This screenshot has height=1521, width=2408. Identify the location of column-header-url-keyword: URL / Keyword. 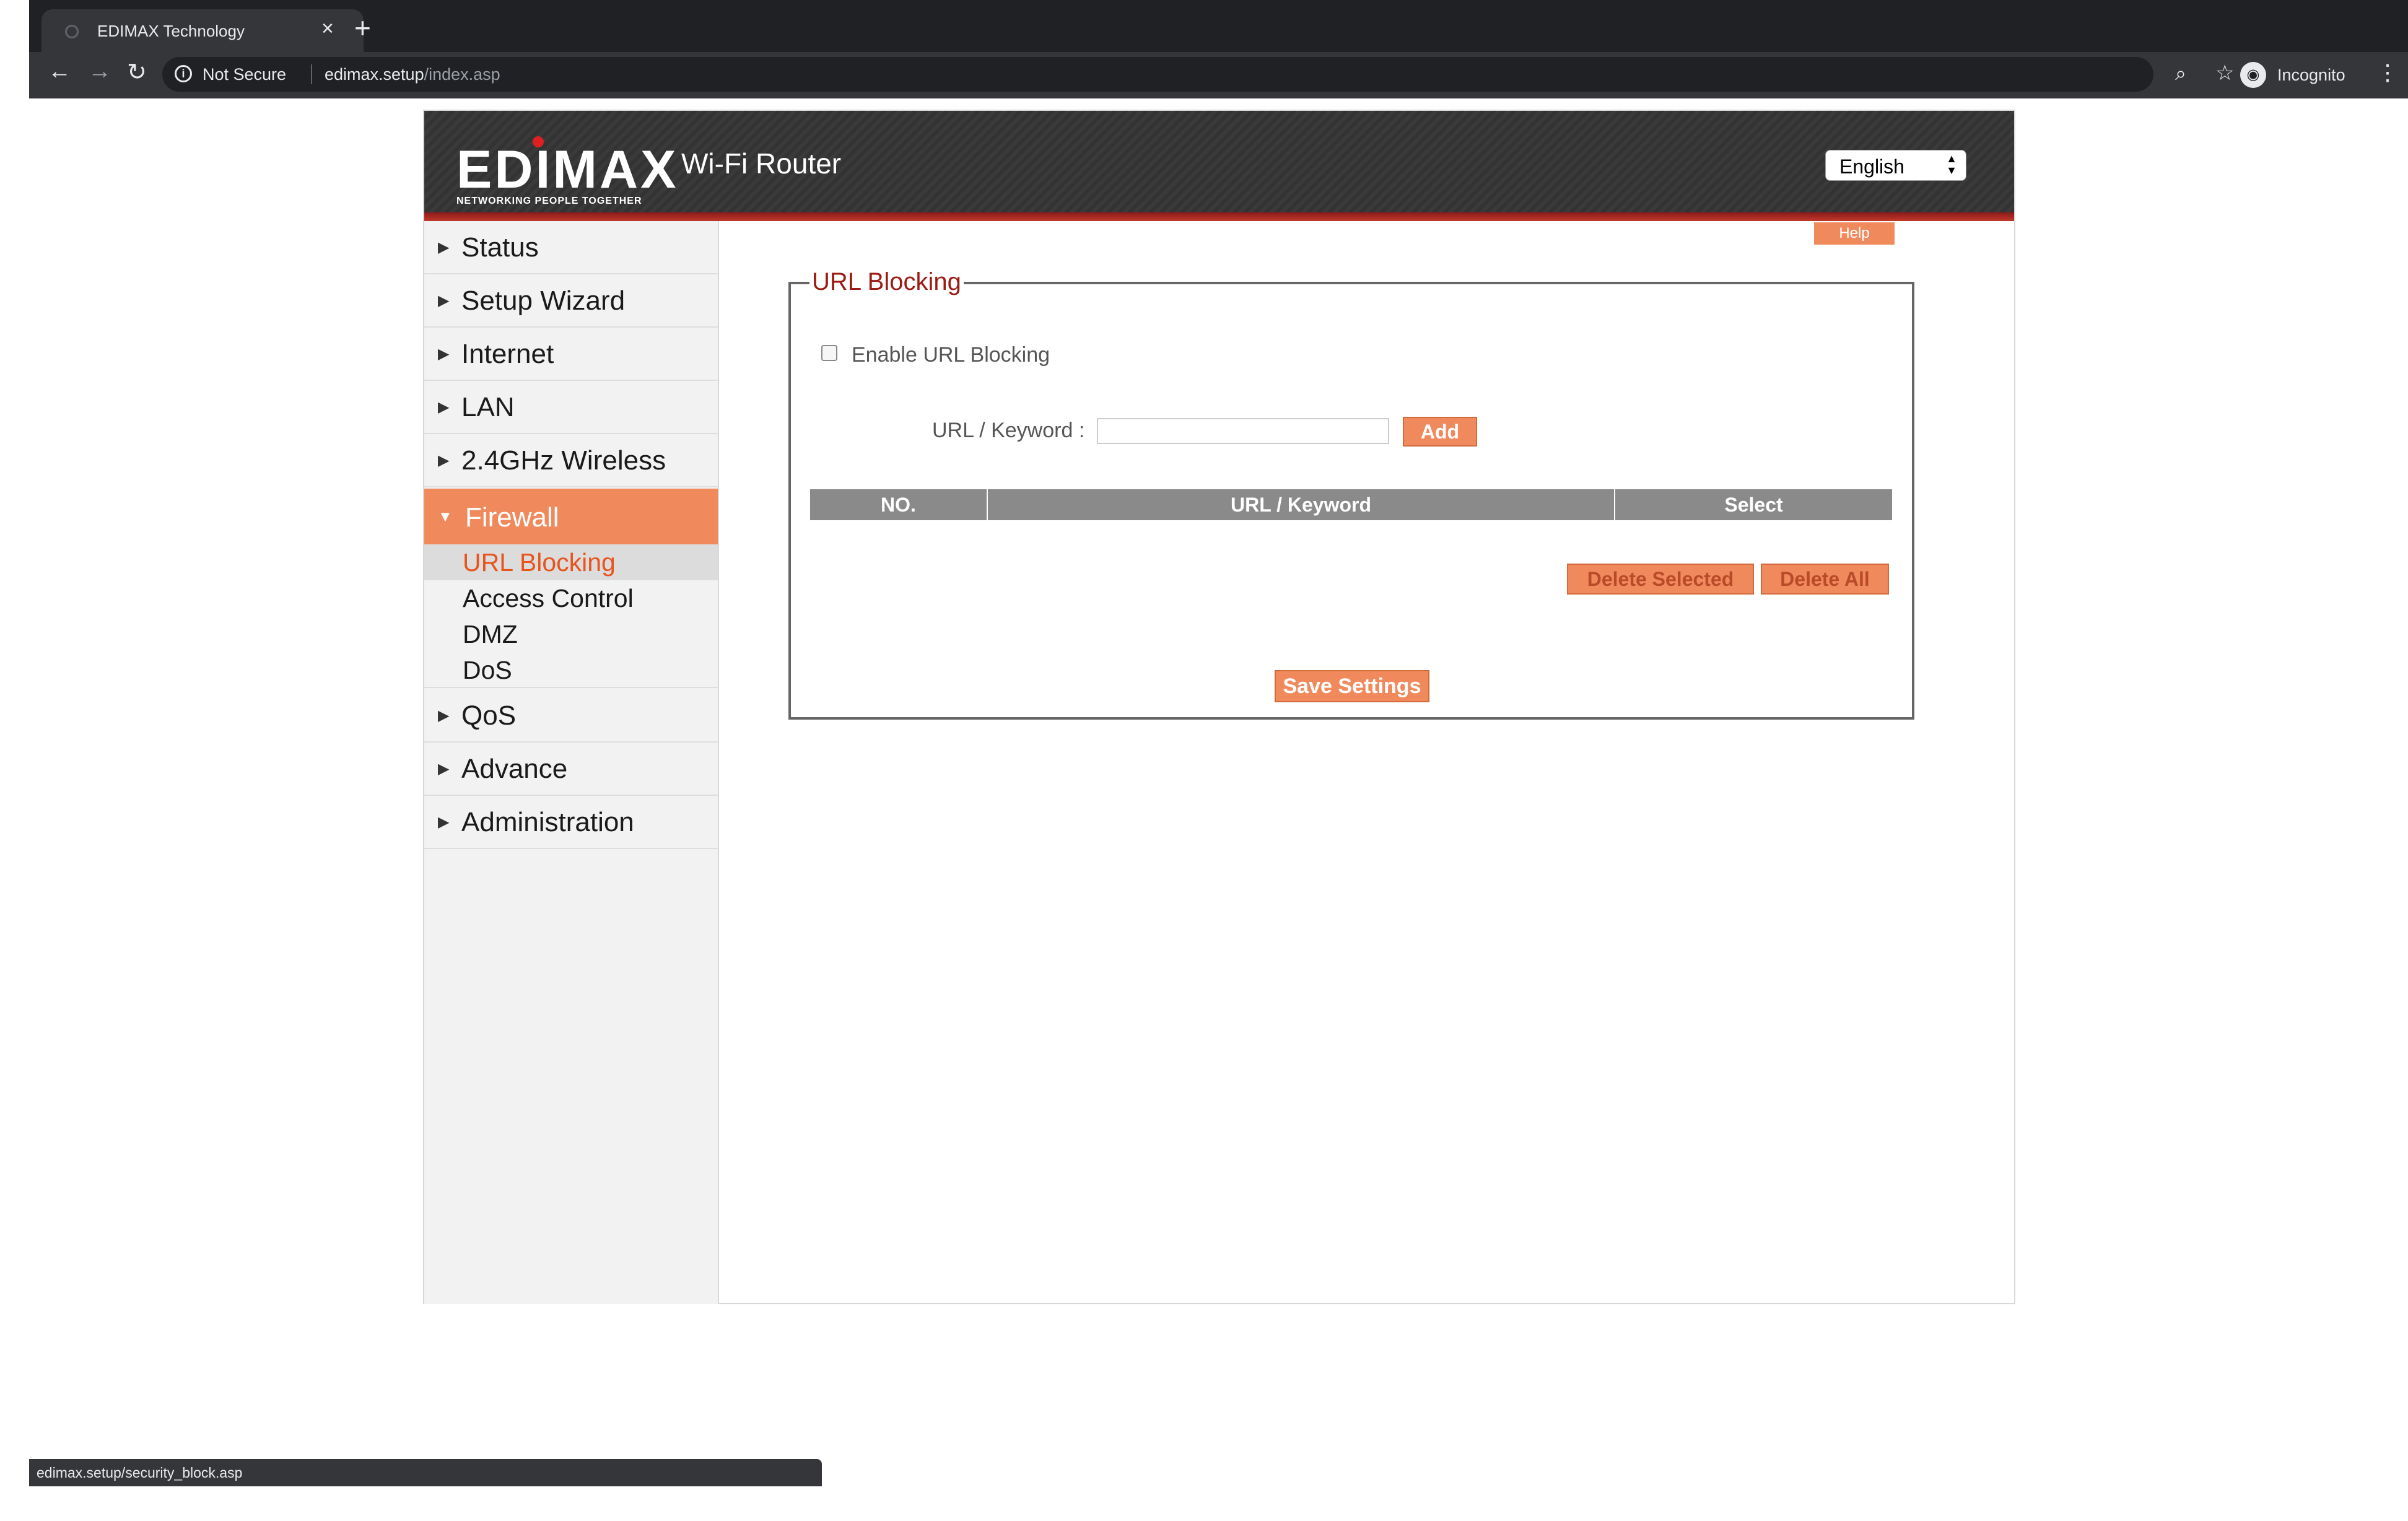
(1301, 505).